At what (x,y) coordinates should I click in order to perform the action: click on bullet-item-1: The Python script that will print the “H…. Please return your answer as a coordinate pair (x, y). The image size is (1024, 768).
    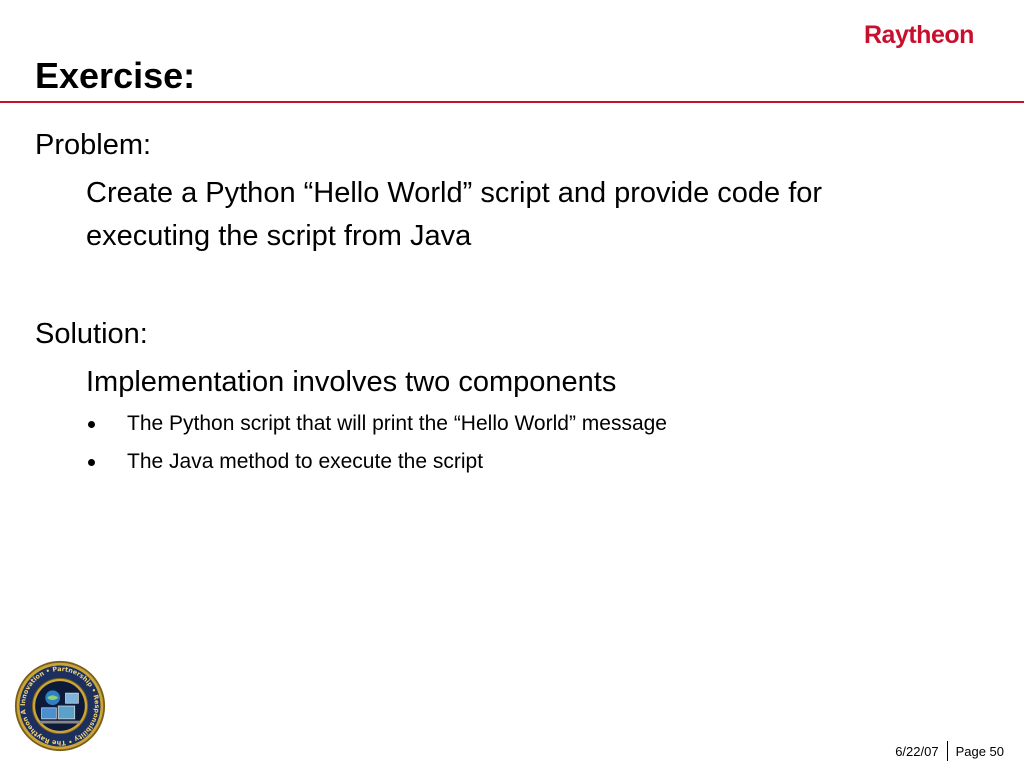
    Looking at the image, I should click on (376, 424).